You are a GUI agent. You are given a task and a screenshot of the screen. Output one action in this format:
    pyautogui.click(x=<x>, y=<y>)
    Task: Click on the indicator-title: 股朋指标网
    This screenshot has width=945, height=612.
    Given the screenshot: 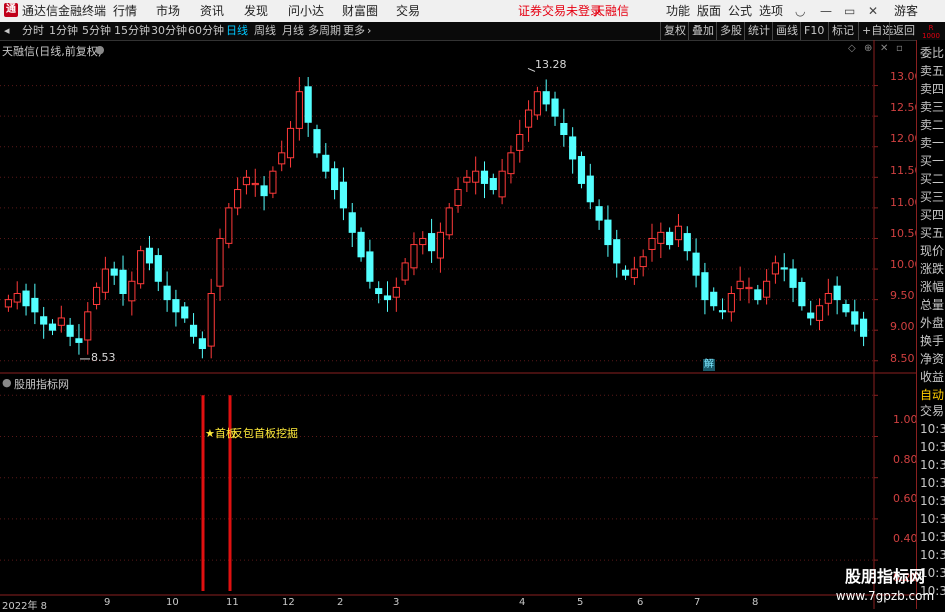 What is the action you would take?
    pyautogui.click(x=41, y=384)
    